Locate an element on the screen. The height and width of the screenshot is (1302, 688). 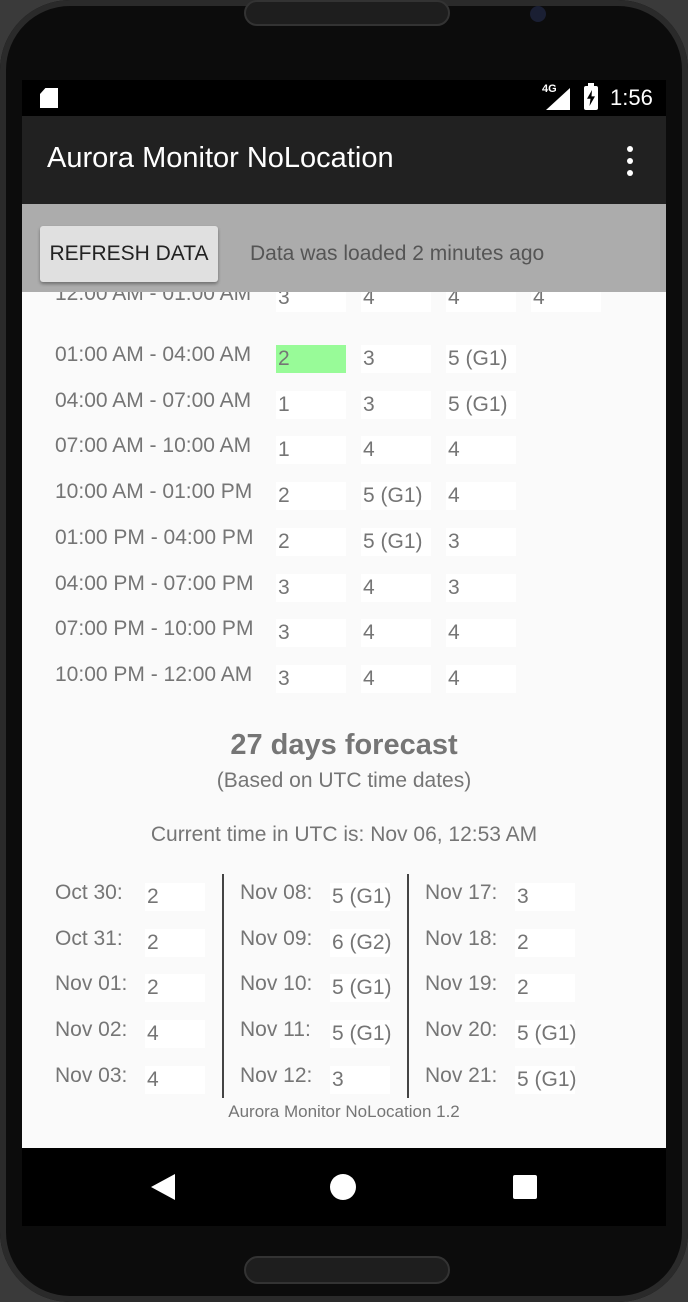
time-range-label: 10:00 AM - 01:00 PM is located at coordinates (154, 492).